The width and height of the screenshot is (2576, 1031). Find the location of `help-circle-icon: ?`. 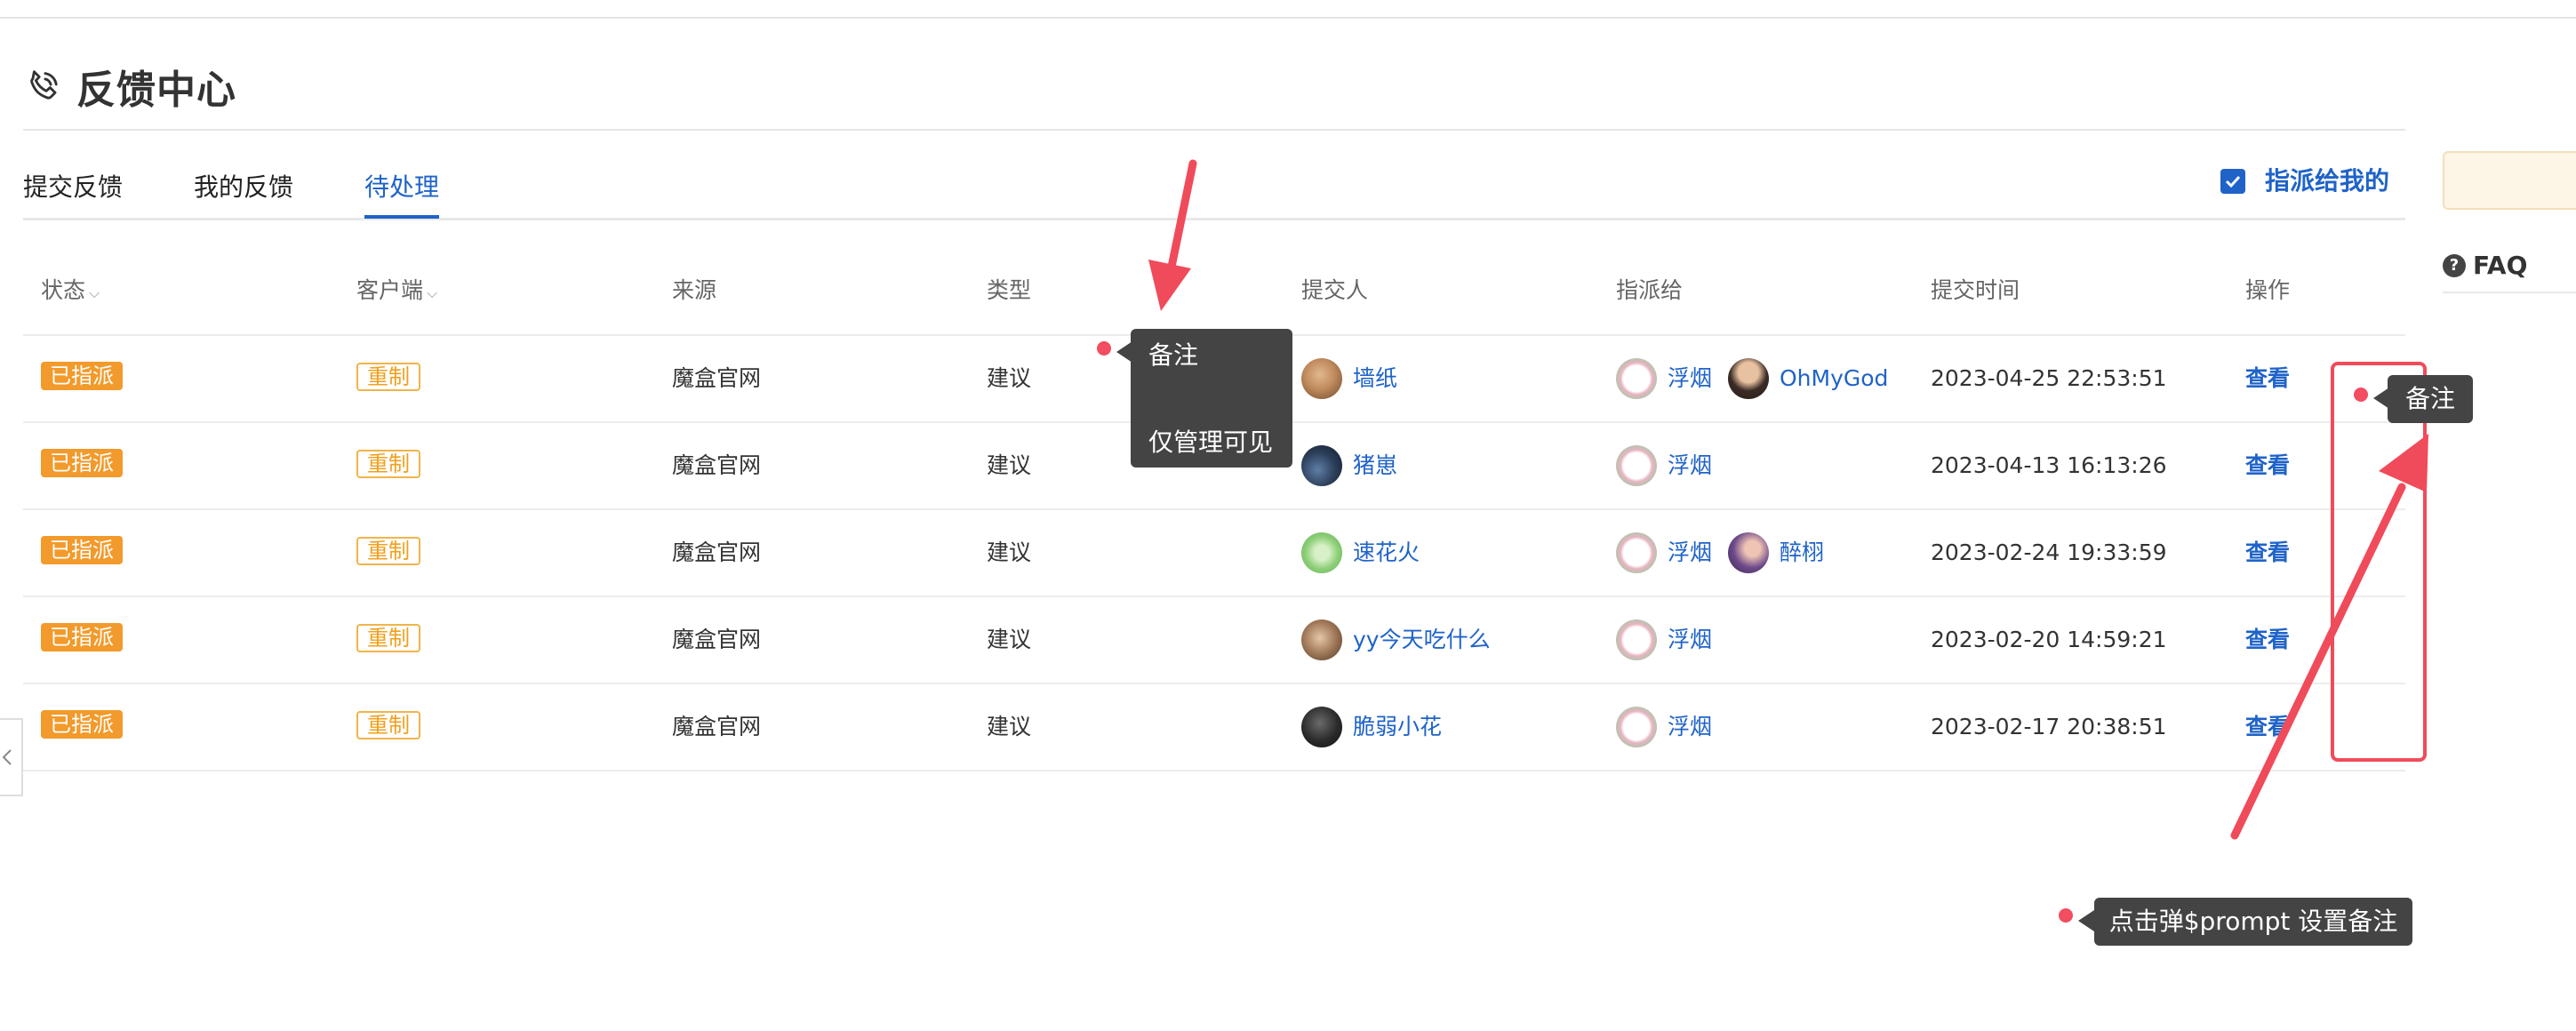

help-circle-icon: ? is located at coordinates (2454, 265).